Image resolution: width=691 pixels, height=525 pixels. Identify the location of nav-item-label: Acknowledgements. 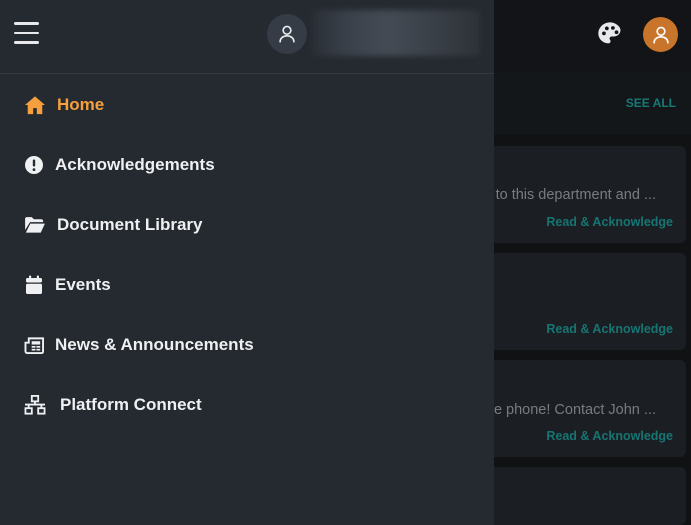
(135, 164).